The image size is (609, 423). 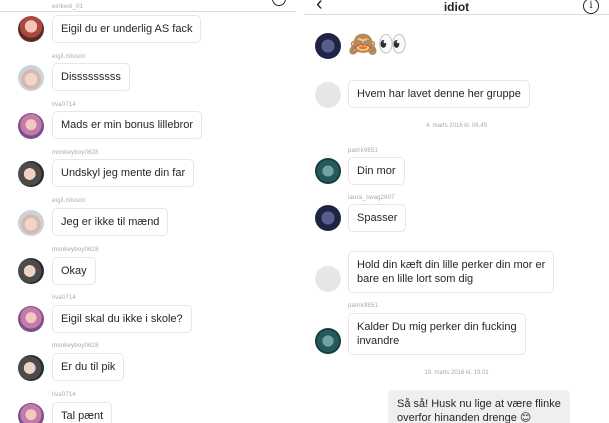 I want to click on chat-header: ‹ idiot i, so click(x=456, y=7).